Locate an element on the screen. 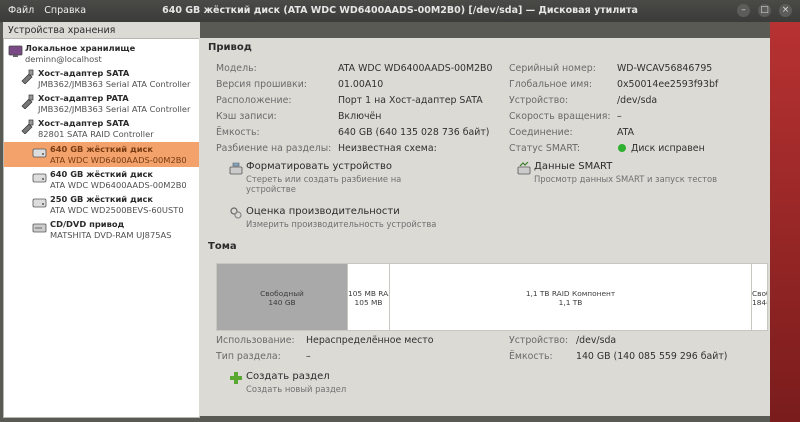  tree-item-local-storage: Локальное хранилище deminn@localhost is located at coordinates (101, 53).